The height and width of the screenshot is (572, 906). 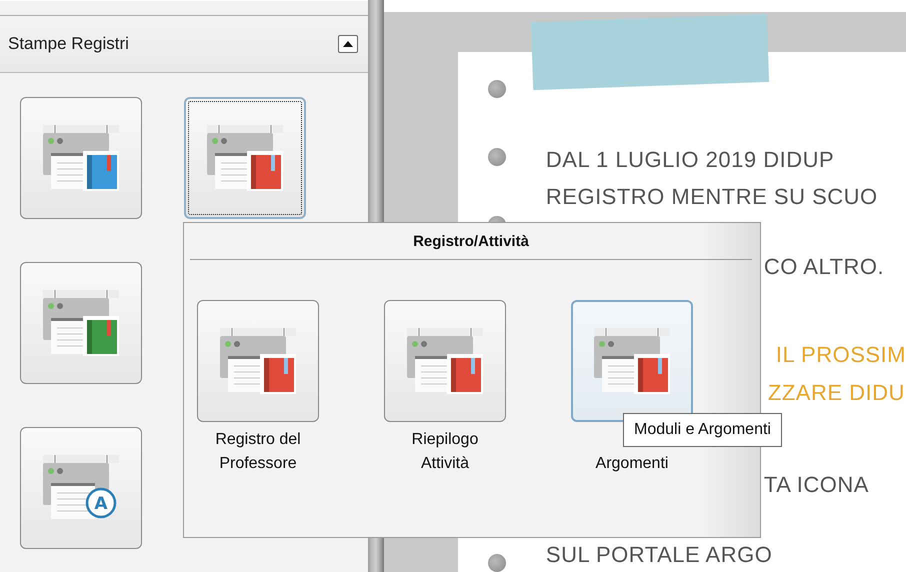 I want to click on note-text: IL PROSSIM, so click(x=841, y=355).